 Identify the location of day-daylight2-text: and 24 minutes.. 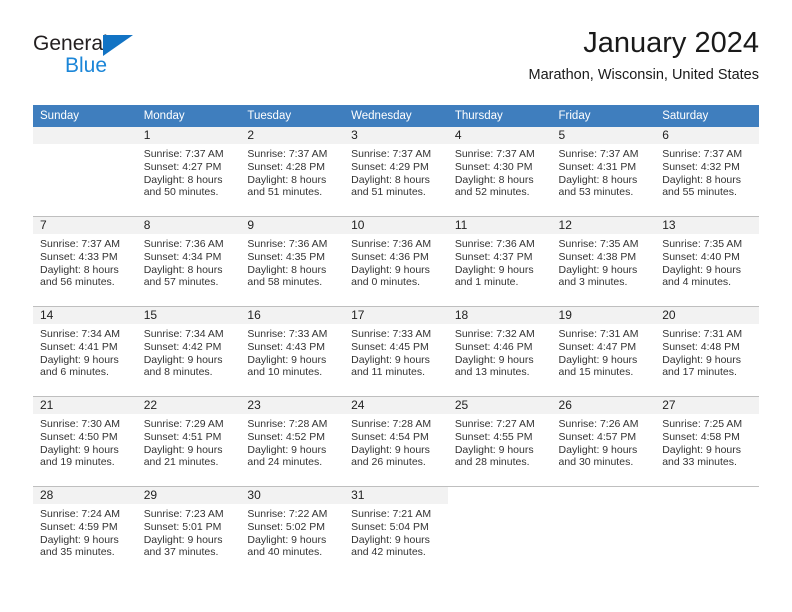
(285, 462).